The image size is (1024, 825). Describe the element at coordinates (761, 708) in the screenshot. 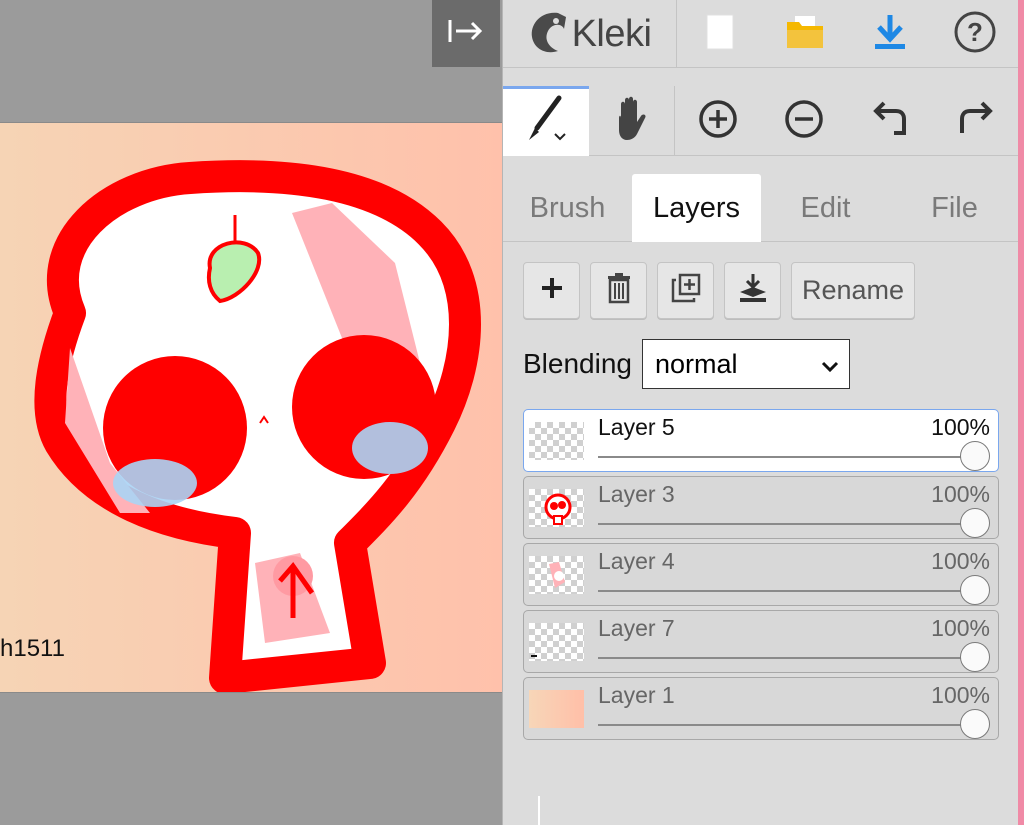

I see `layer-item: Layer 1 100%` at that location.